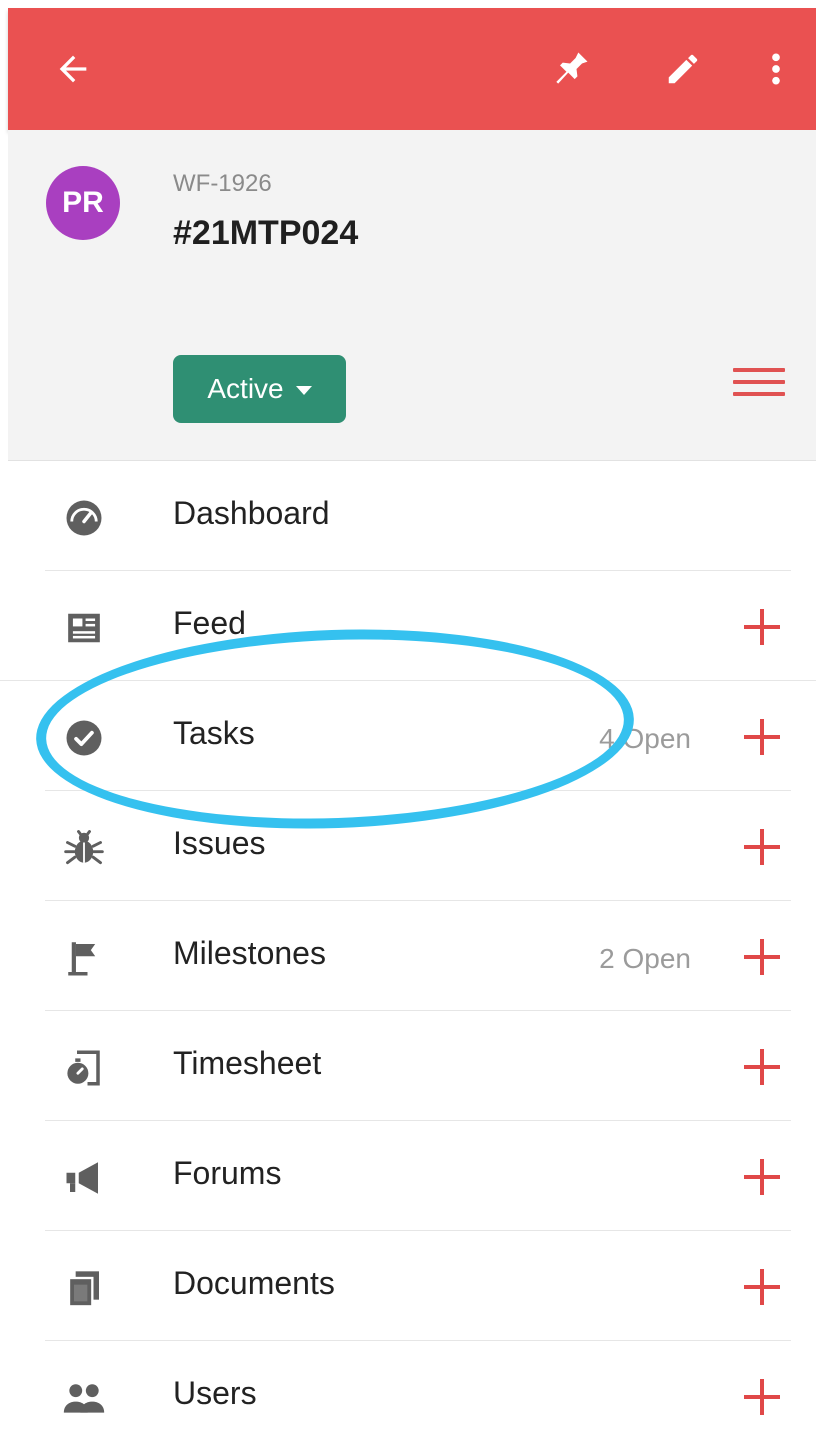 Image resolution: width=816 pixels, height=1451 pixels. Describe the element at coordinates (84, 1288) in the screenshot. I see `documents-icon` at that location.